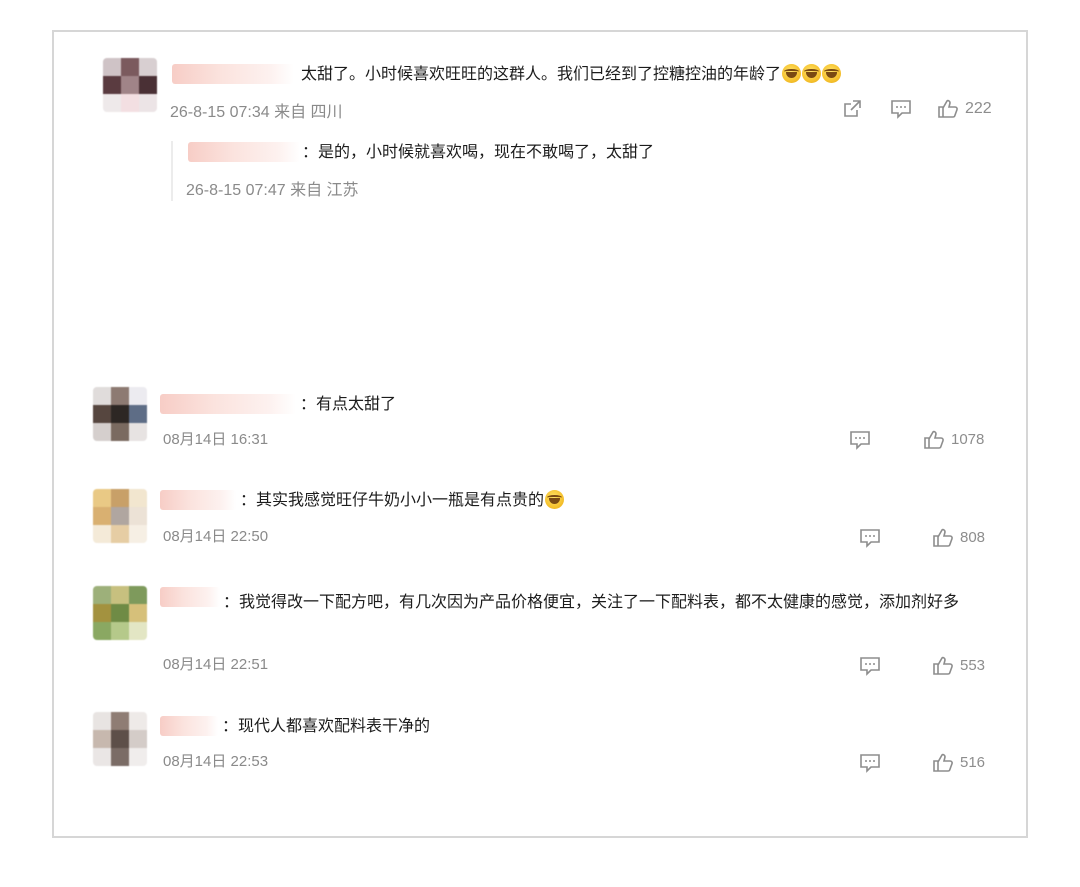 This screenshot has width=1080, height=887. I want to click on like-button: 1078, so click(953, 439).